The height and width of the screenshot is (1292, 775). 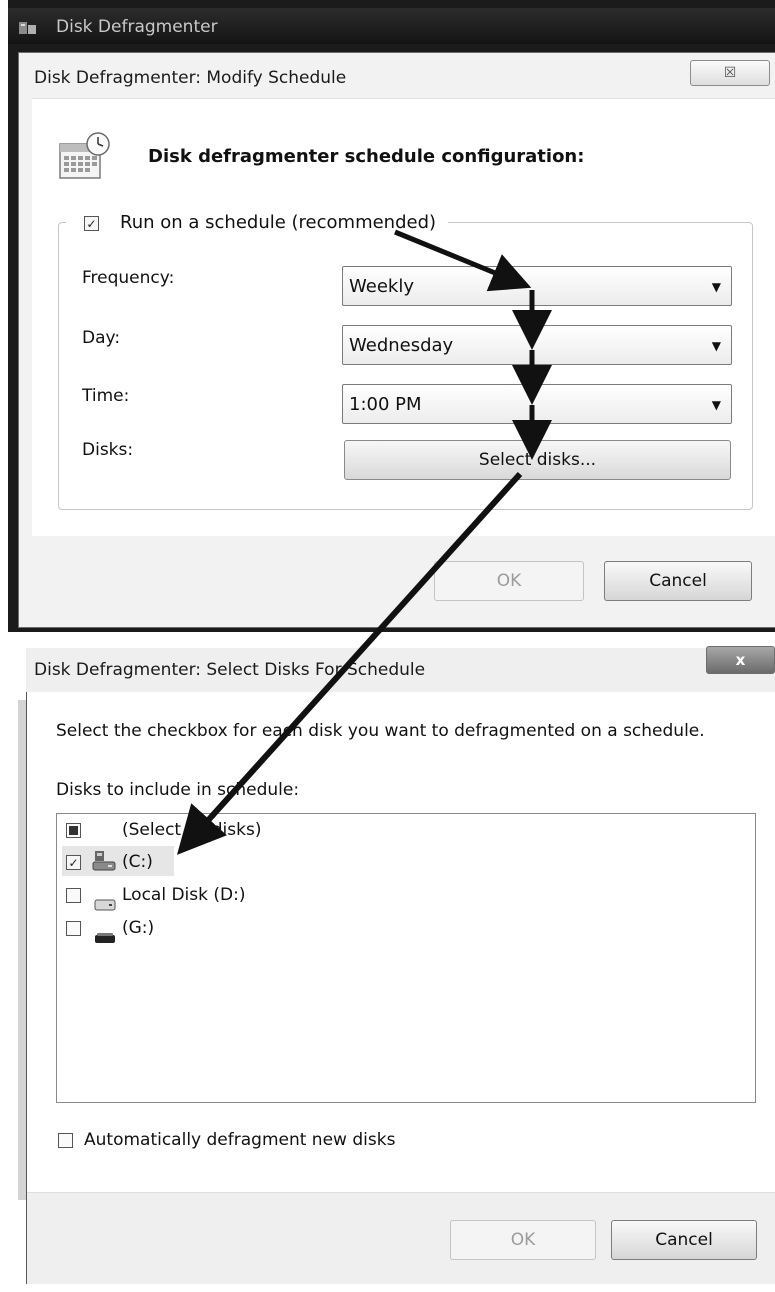 I want to click on time-label: Time:, so click(x=106, y=396).